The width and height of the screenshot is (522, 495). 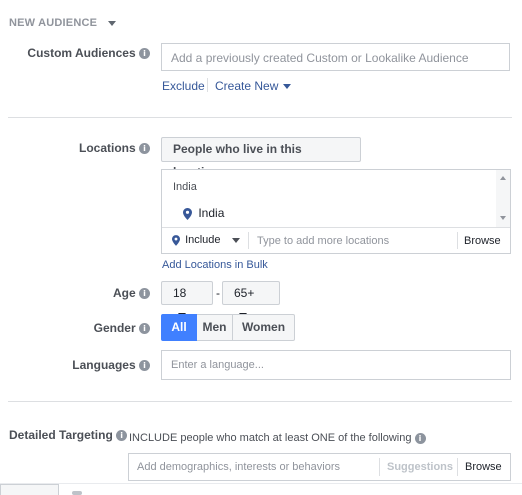 I want to click on gender-toggle-group: All Men Women, so click(x=228, y=327).